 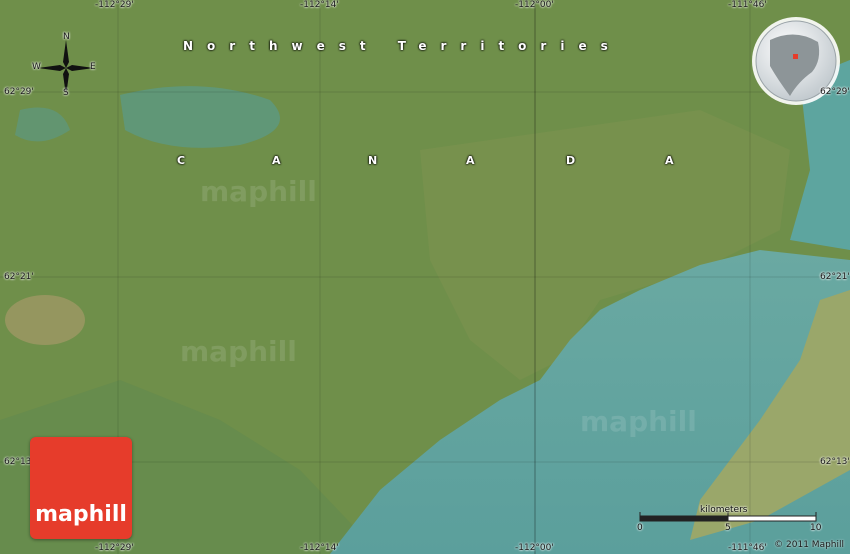 What do you see at coordinates (728, 528) in the screenshot?
I see `scale-tick-label: 5` at bounding box center [728, 528].